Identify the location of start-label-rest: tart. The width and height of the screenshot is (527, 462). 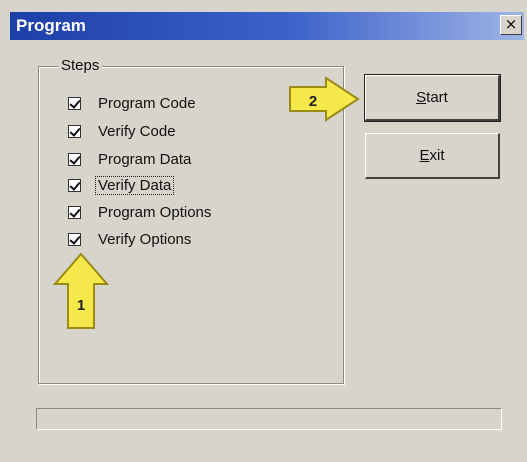
(437, 97).